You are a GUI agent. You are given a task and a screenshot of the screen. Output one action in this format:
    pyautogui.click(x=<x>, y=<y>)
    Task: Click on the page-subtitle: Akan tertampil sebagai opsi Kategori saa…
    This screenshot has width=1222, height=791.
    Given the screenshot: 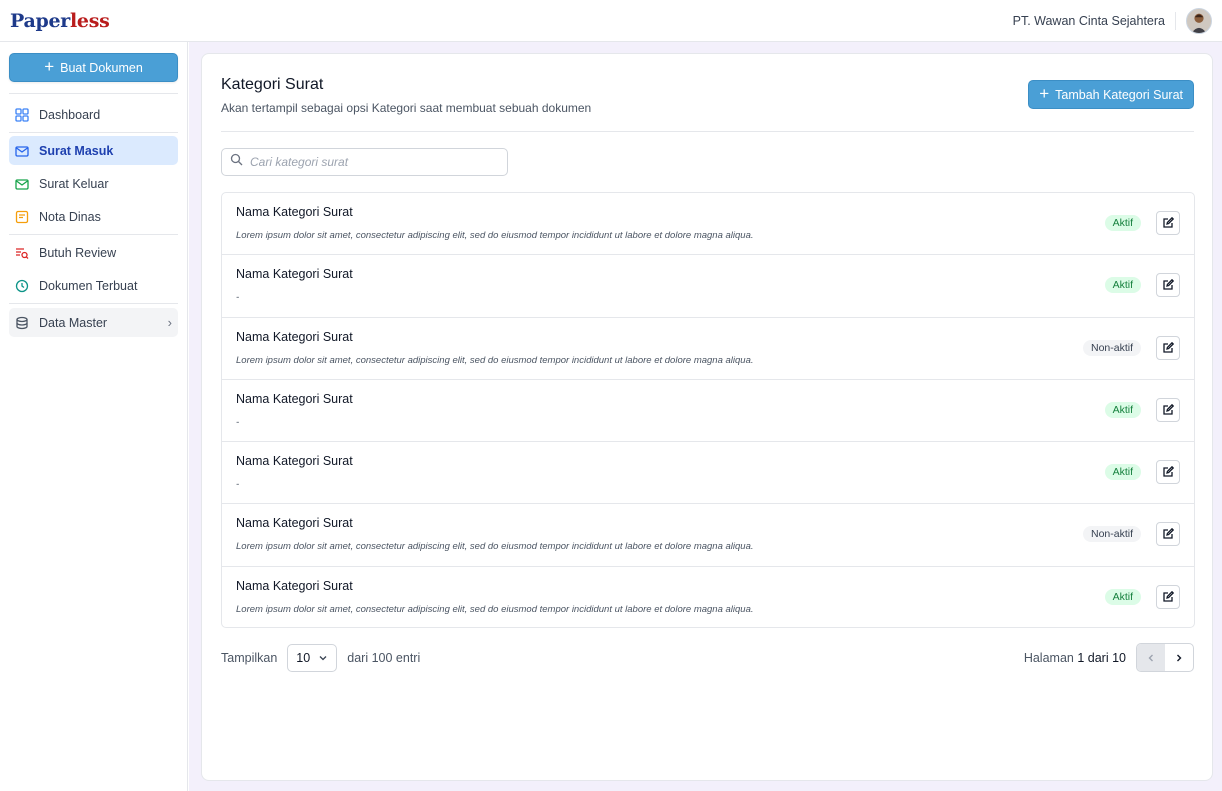 What is the action you would take?
    pyautogui.click(x=406, y=108)
    